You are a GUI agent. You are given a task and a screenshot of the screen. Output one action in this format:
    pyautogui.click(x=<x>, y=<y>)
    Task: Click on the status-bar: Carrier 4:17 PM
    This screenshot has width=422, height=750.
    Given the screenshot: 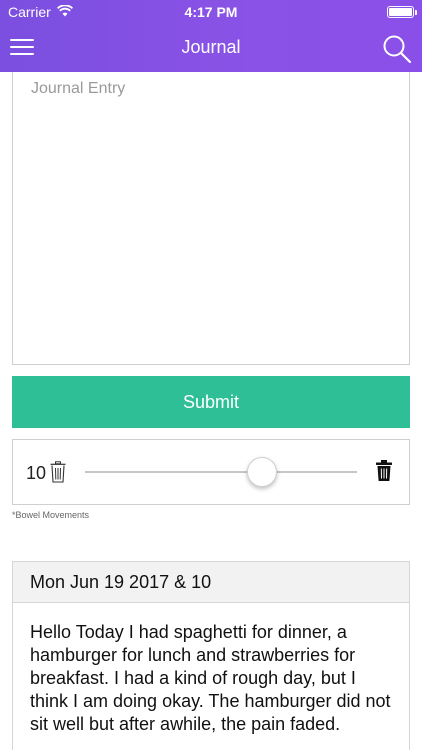 What is the action you would take?
    pyautogui.click(x=211, y=12)
    